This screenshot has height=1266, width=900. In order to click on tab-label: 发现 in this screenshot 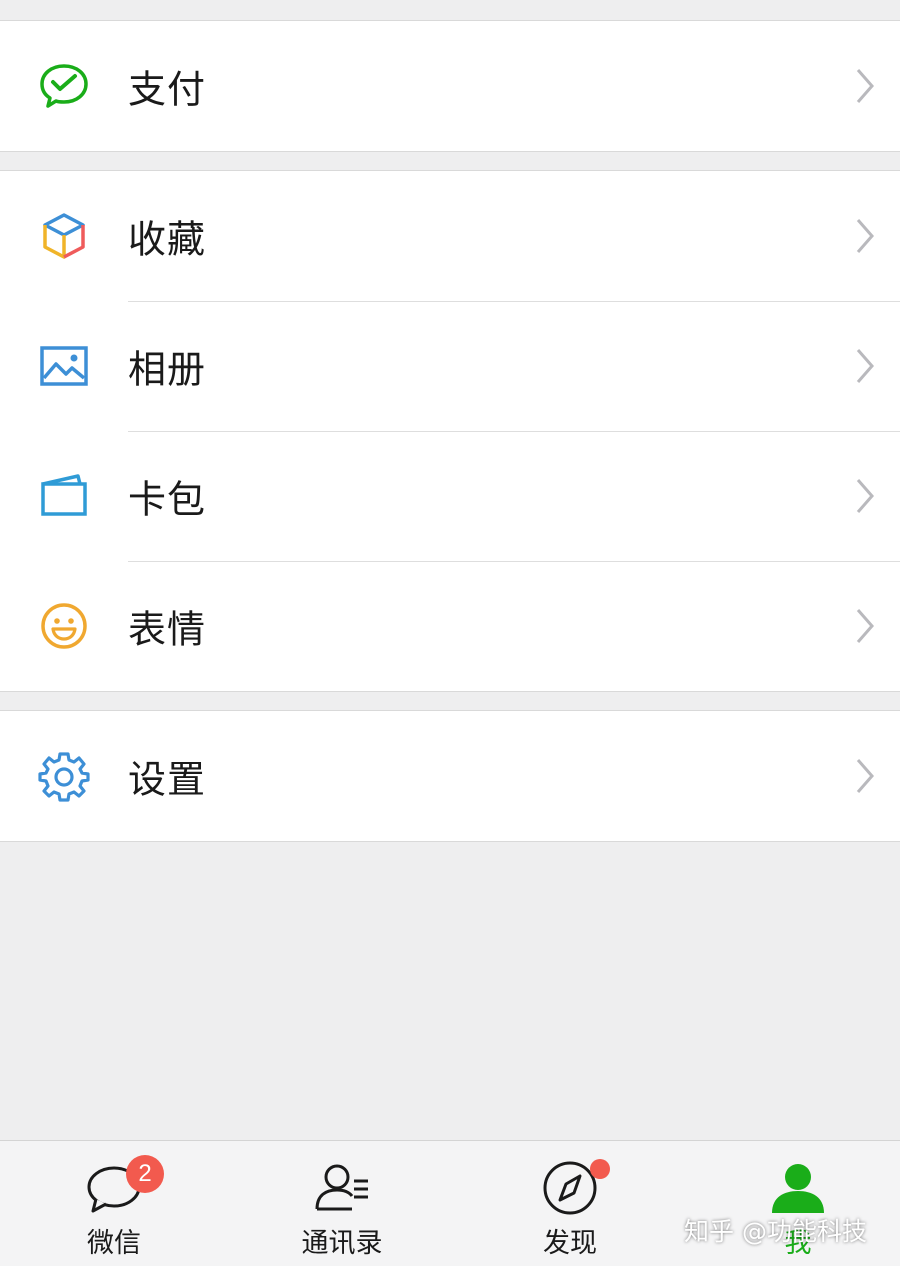, I will do `click(570, 1243)`.